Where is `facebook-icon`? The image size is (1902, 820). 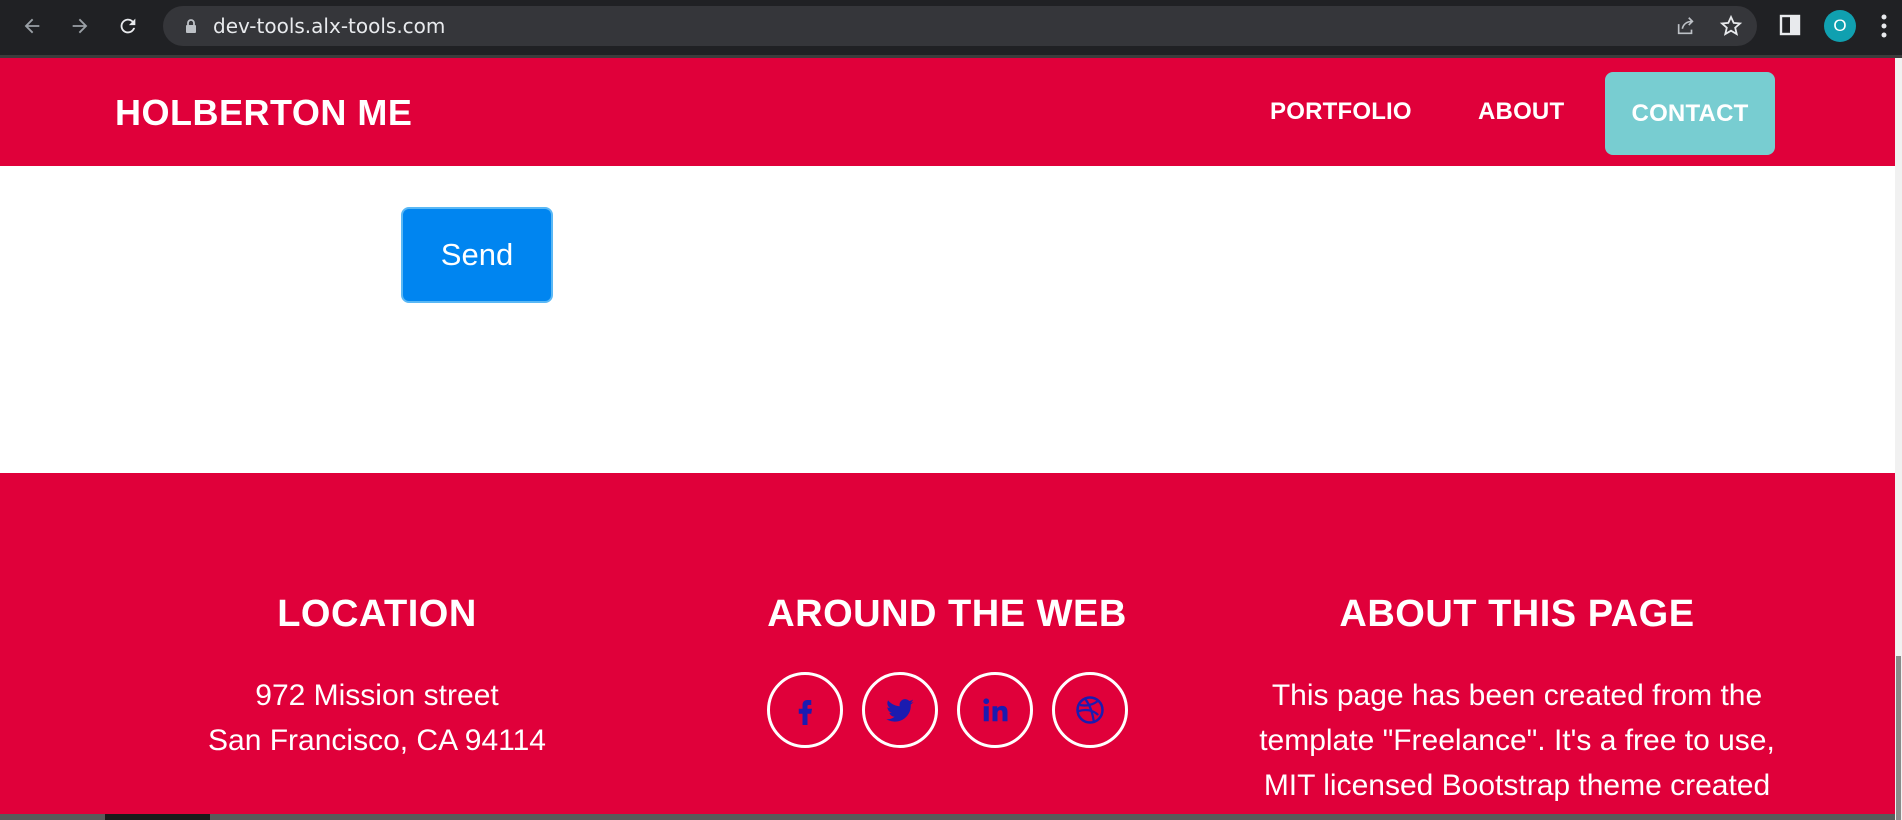
facebook-icon is located at coordinates (805, 712).